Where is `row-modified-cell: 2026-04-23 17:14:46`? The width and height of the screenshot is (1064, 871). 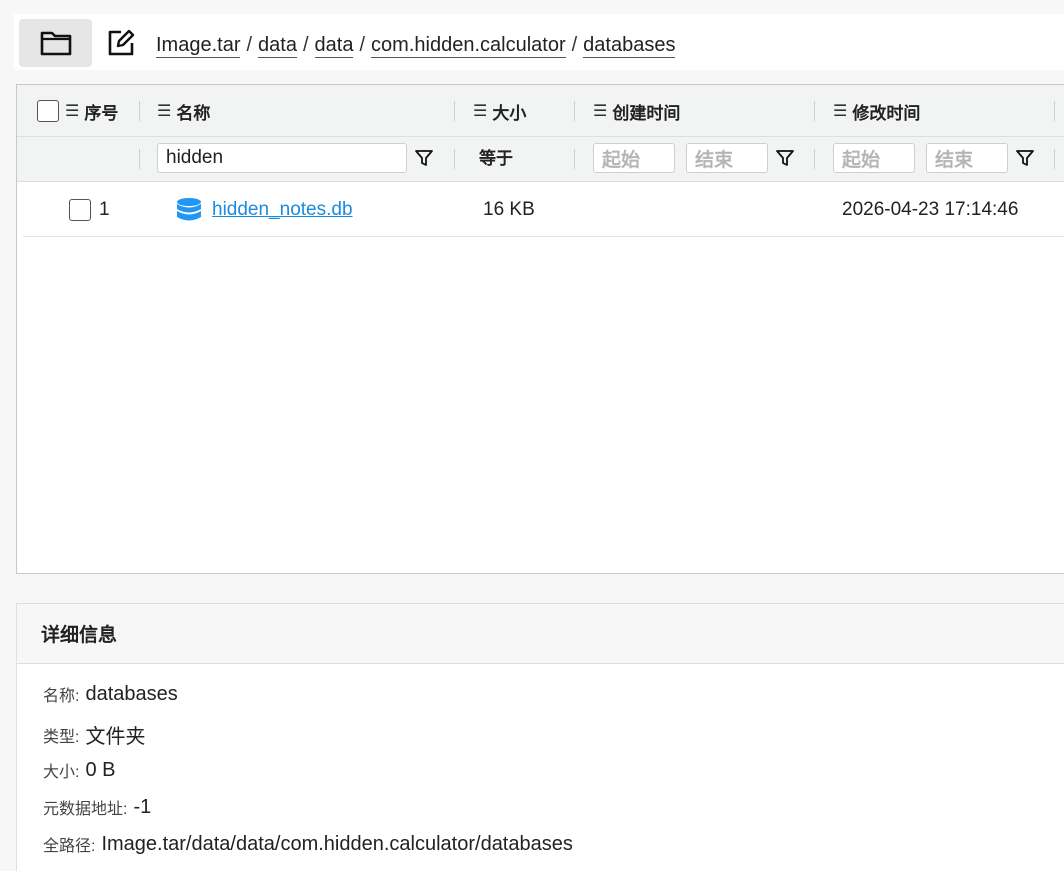 row-modified-cell: 2026-04-23 17:14:46 is located at coordinates (930, 209).